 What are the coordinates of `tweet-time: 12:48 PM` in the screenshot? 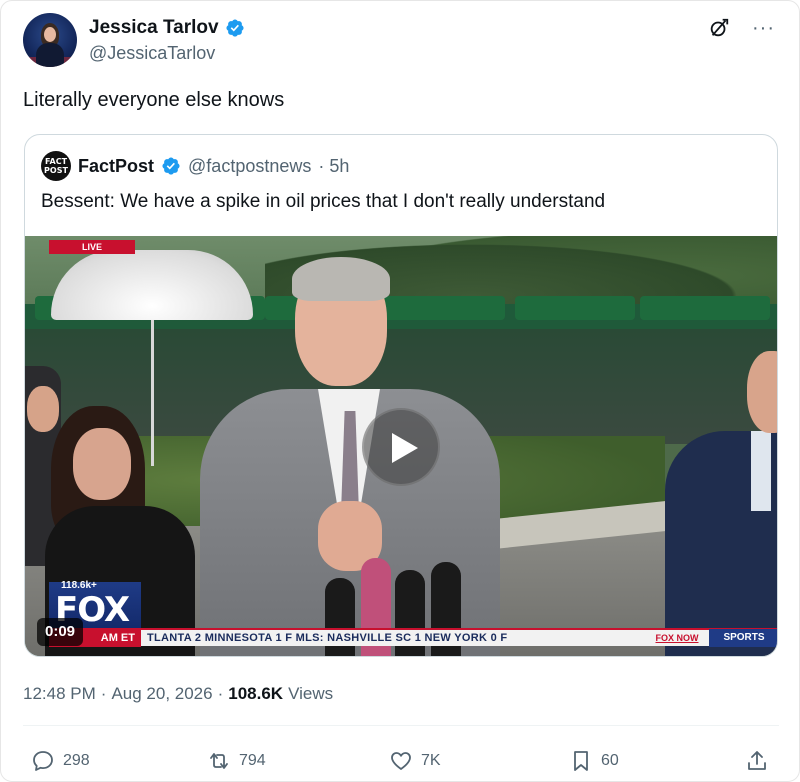 It's located at (59, 694).